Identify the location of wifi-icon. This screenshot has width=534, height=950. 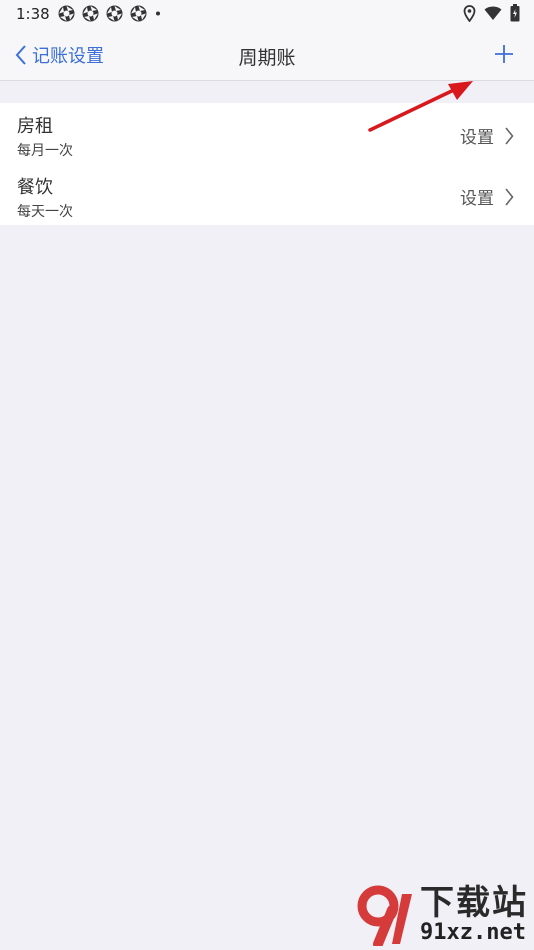
(493, 13).